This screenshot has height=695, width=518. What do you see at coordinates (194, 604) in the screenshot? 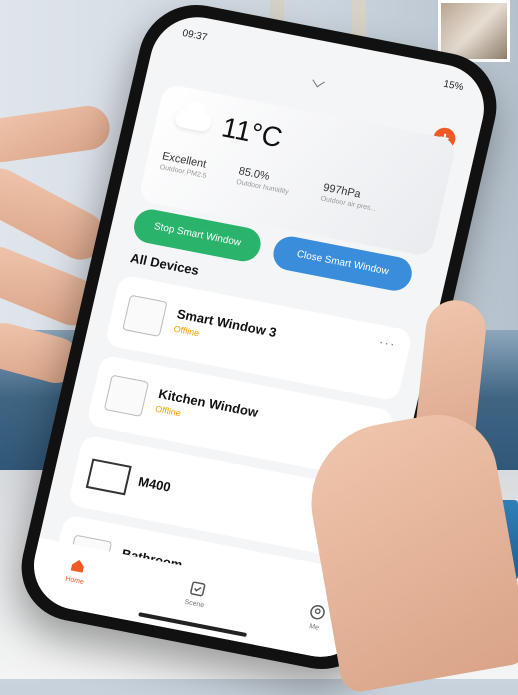
I see `tab-label: Scene` at bounding box center [194, 604].